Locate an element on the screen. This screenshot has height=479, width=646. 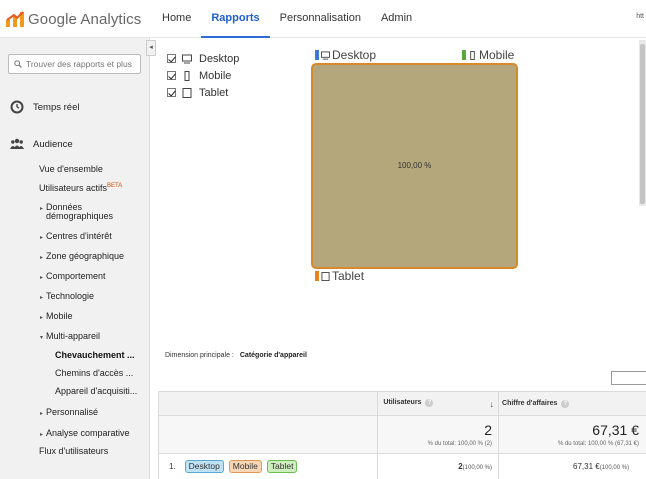
sidebar-label-behavior: Comportement is located at coordinates (76, 276).